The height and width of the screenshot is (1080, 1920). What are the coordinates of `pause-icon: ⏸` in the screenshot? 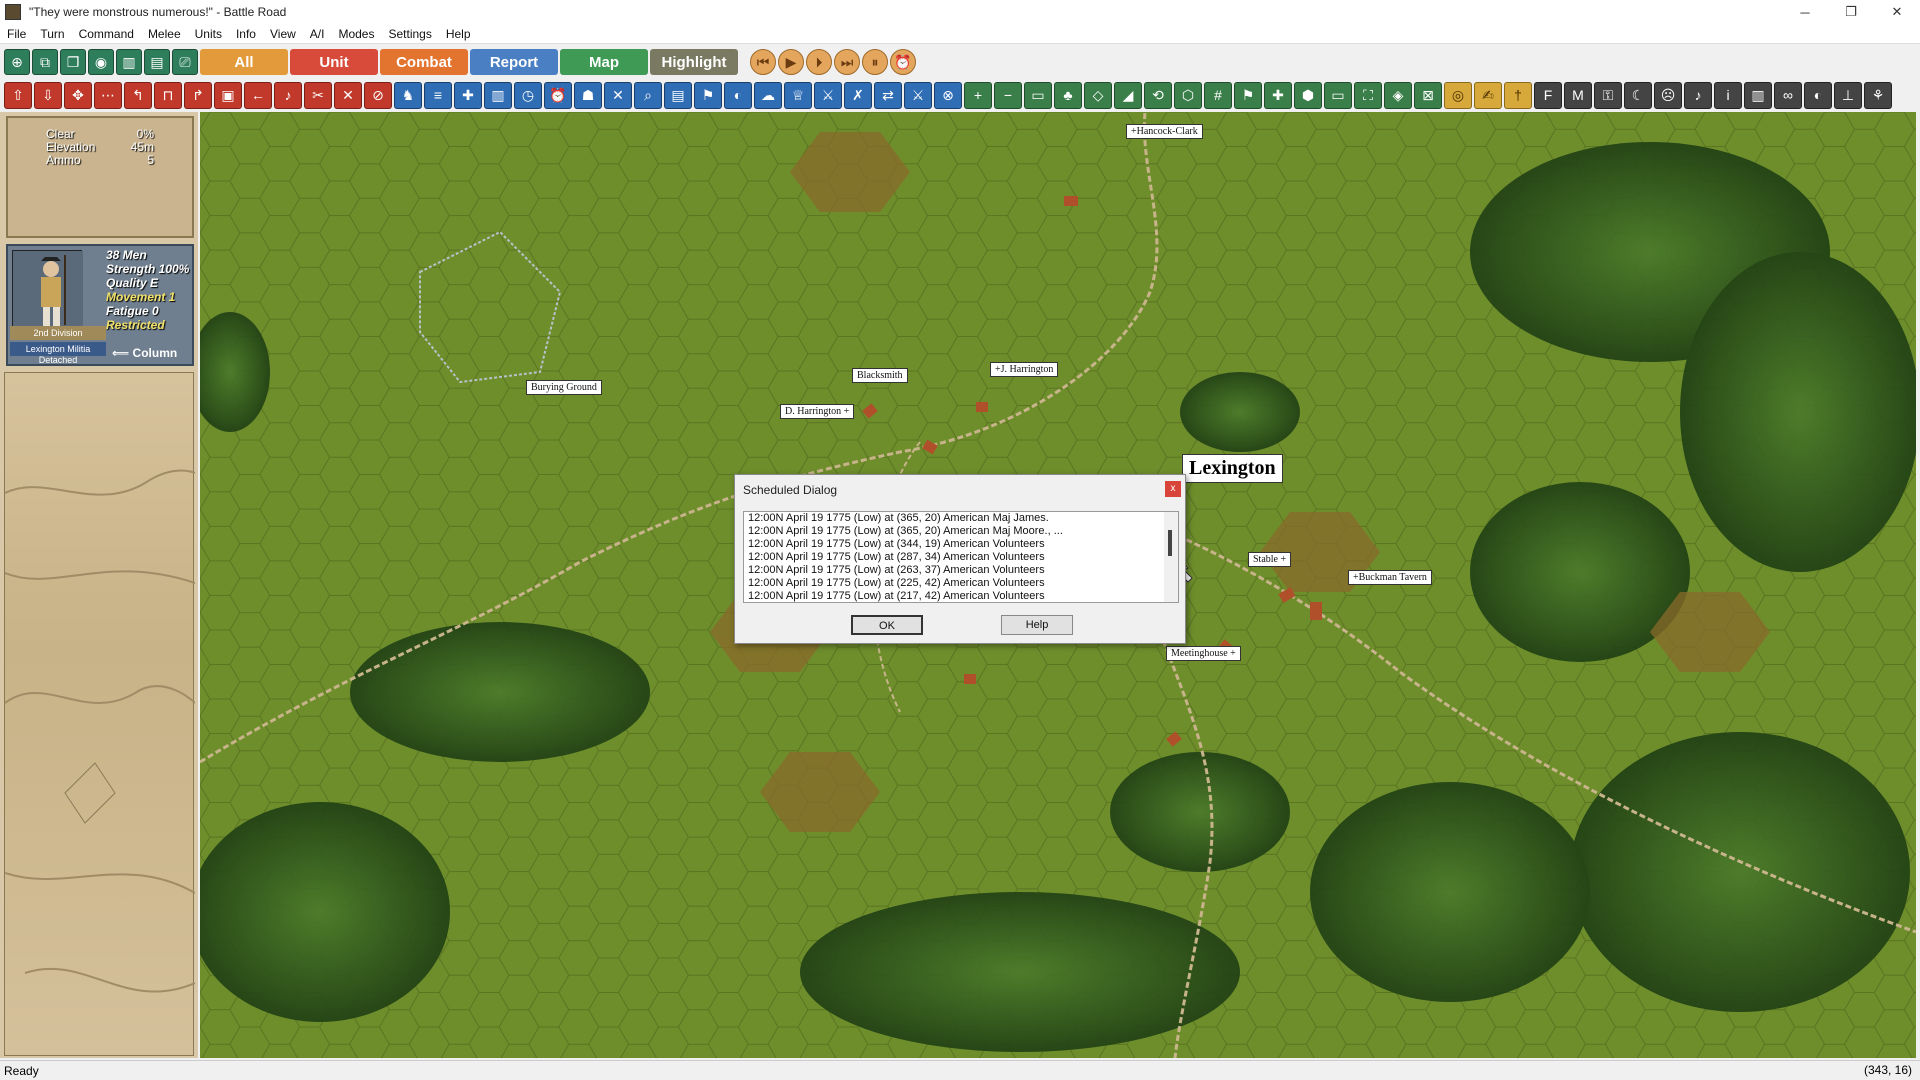 It's located at (875, 62).